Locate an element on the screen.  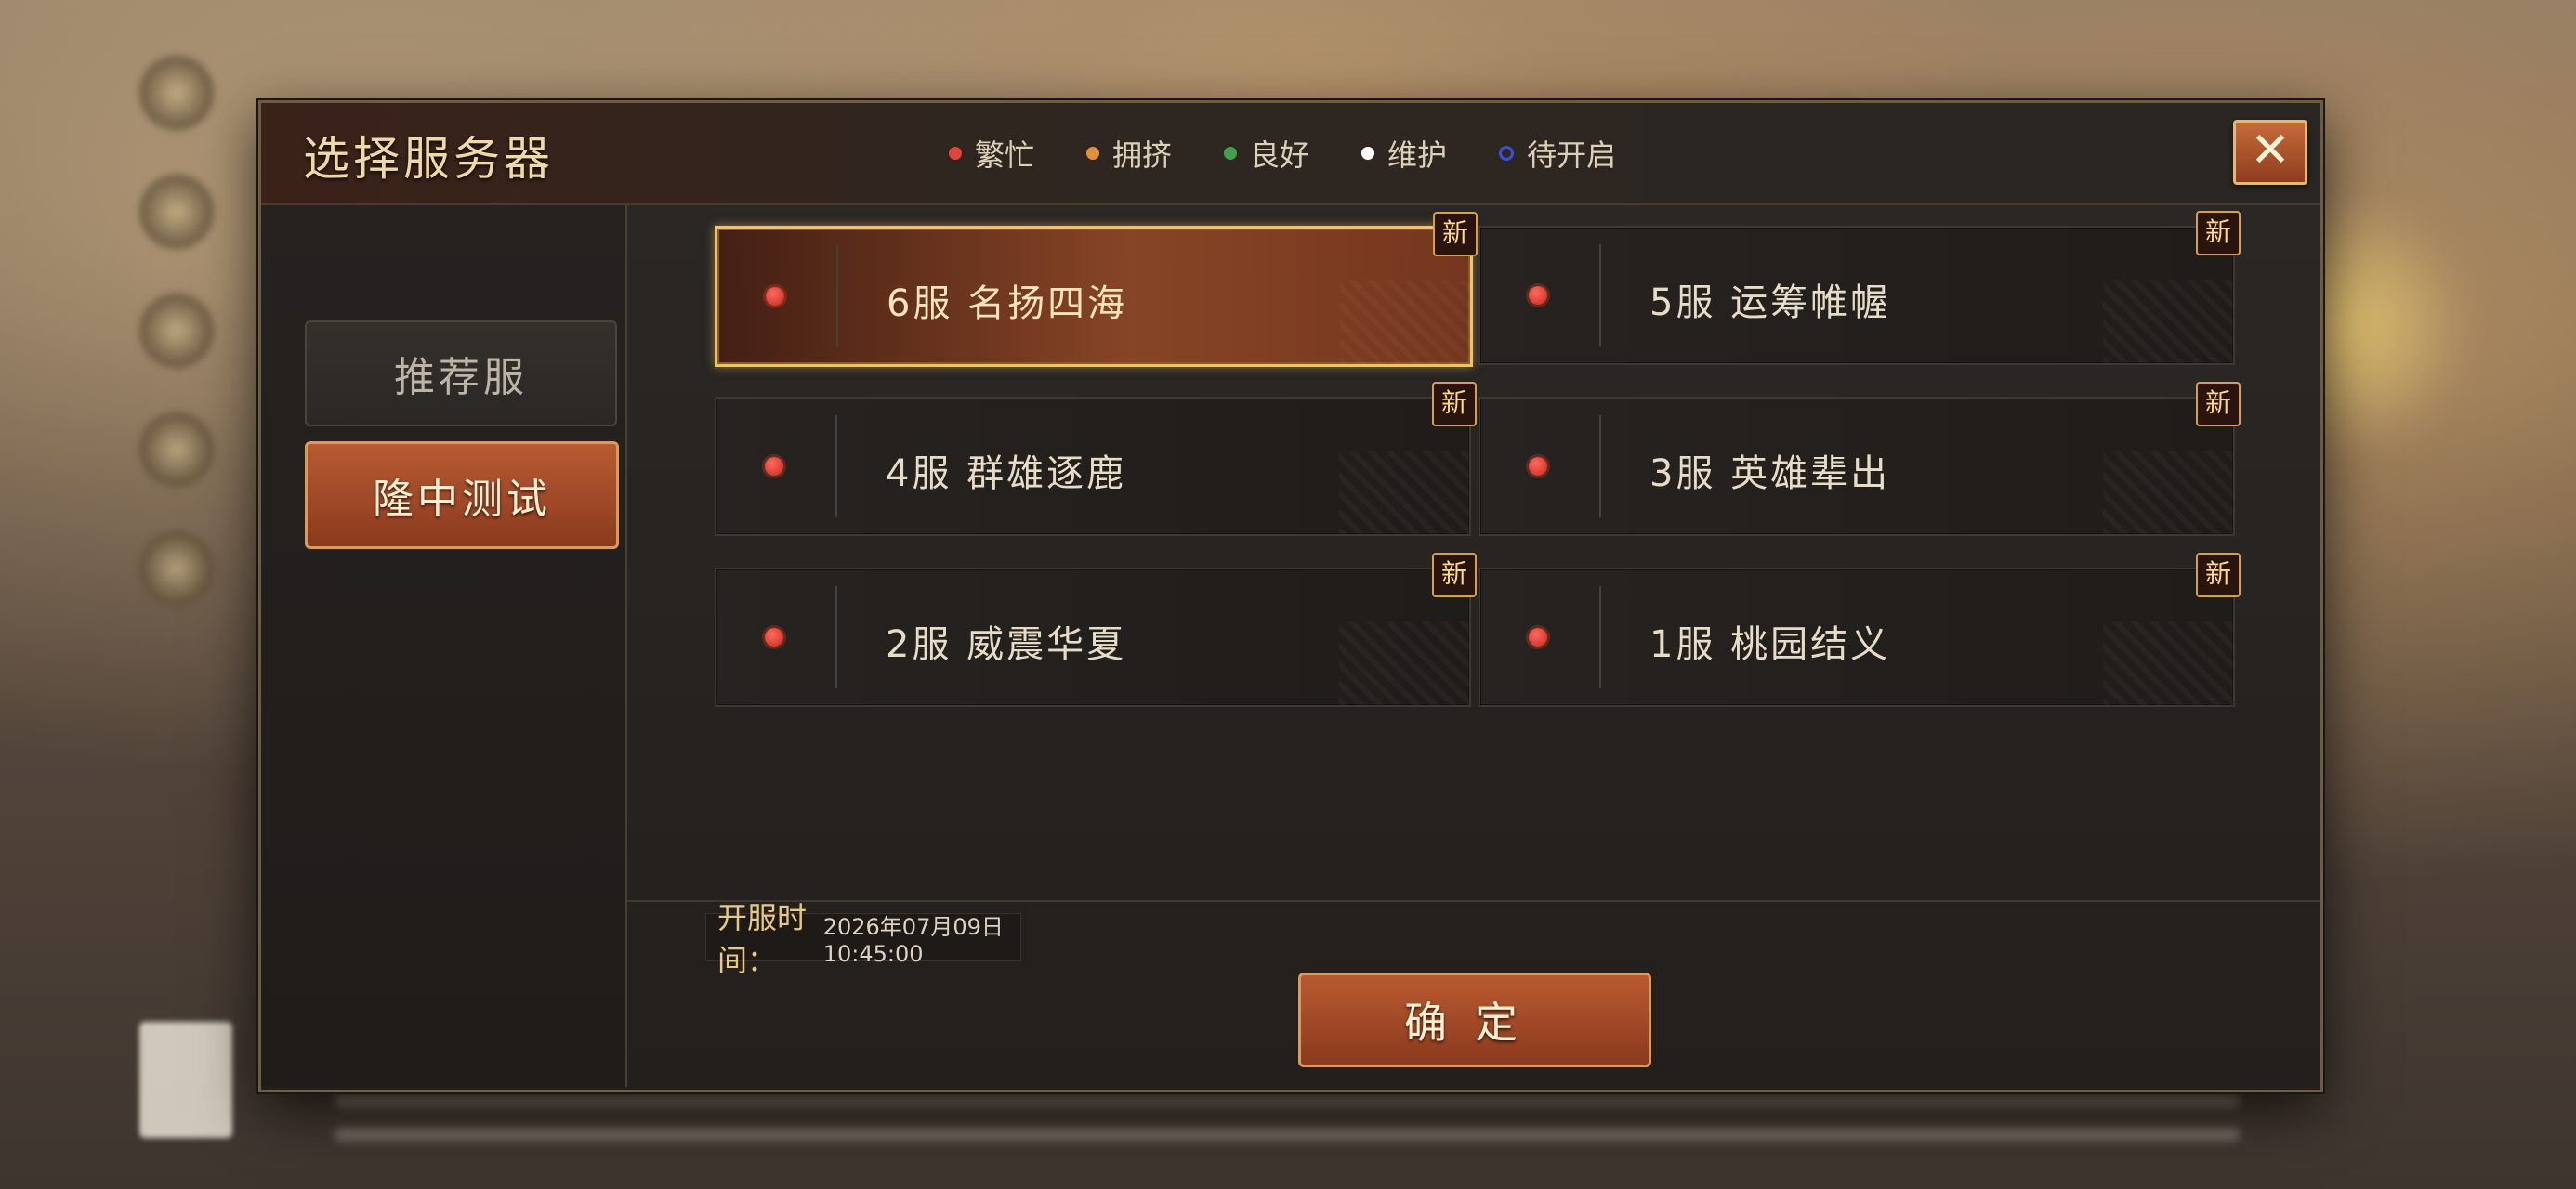
dialog-title: 选择服务器 is located at coordinates (428, 159).